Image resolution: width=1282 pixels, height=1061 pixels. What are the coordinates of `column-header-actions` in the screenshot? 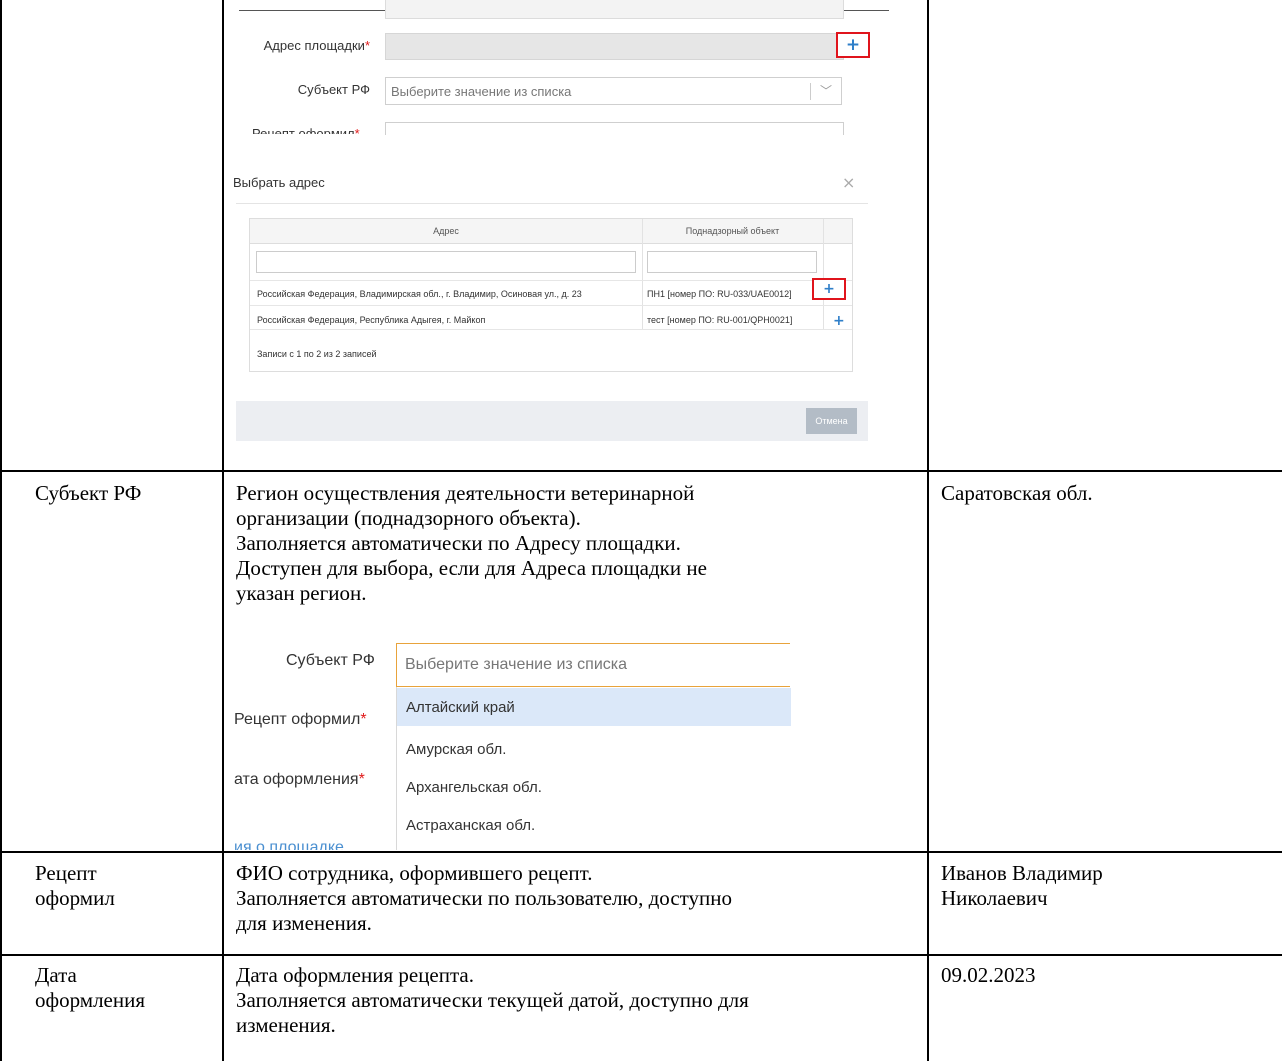 It's located at (837, 231).